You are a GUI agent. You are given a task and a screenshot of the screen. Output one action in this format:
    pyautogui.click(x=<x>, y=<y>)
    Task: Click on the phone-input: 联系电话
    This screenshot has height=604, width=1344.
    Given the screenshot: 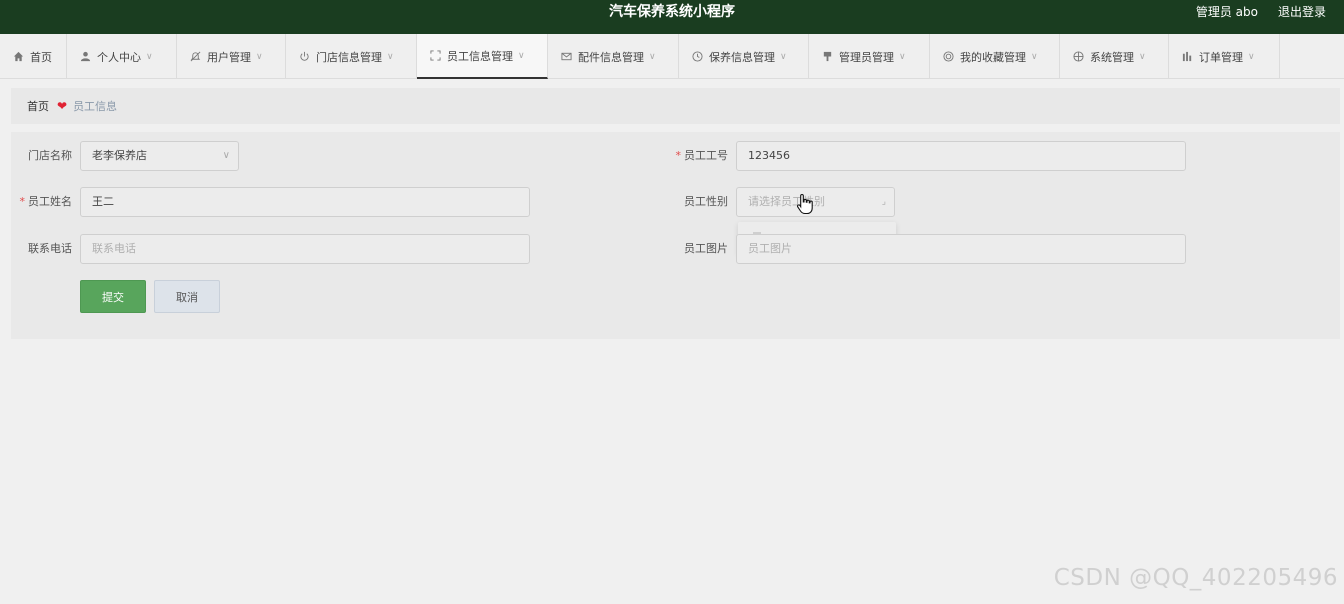 What is the action you would take?
    pyautogui.click(x=305, y=249)
    